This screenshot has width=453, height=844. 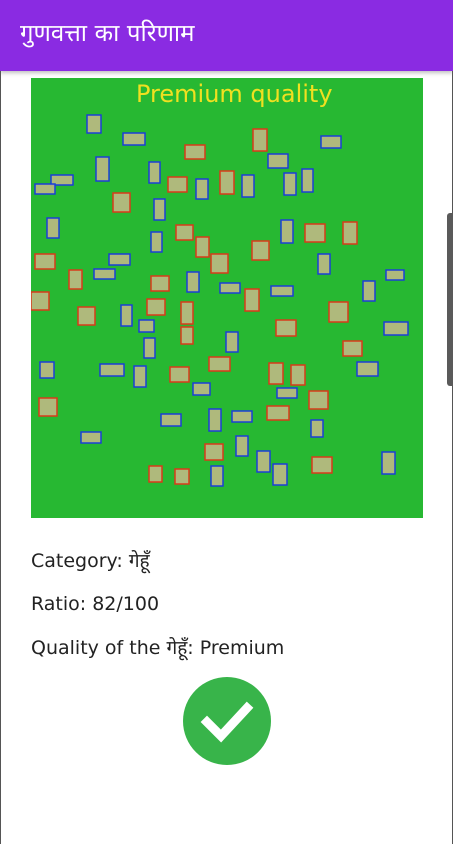 What do you see at coordinates (95, 604) in the screenshot?
I see `ratio-text: Ratio: 82/100` at bounding box center [95, 604].